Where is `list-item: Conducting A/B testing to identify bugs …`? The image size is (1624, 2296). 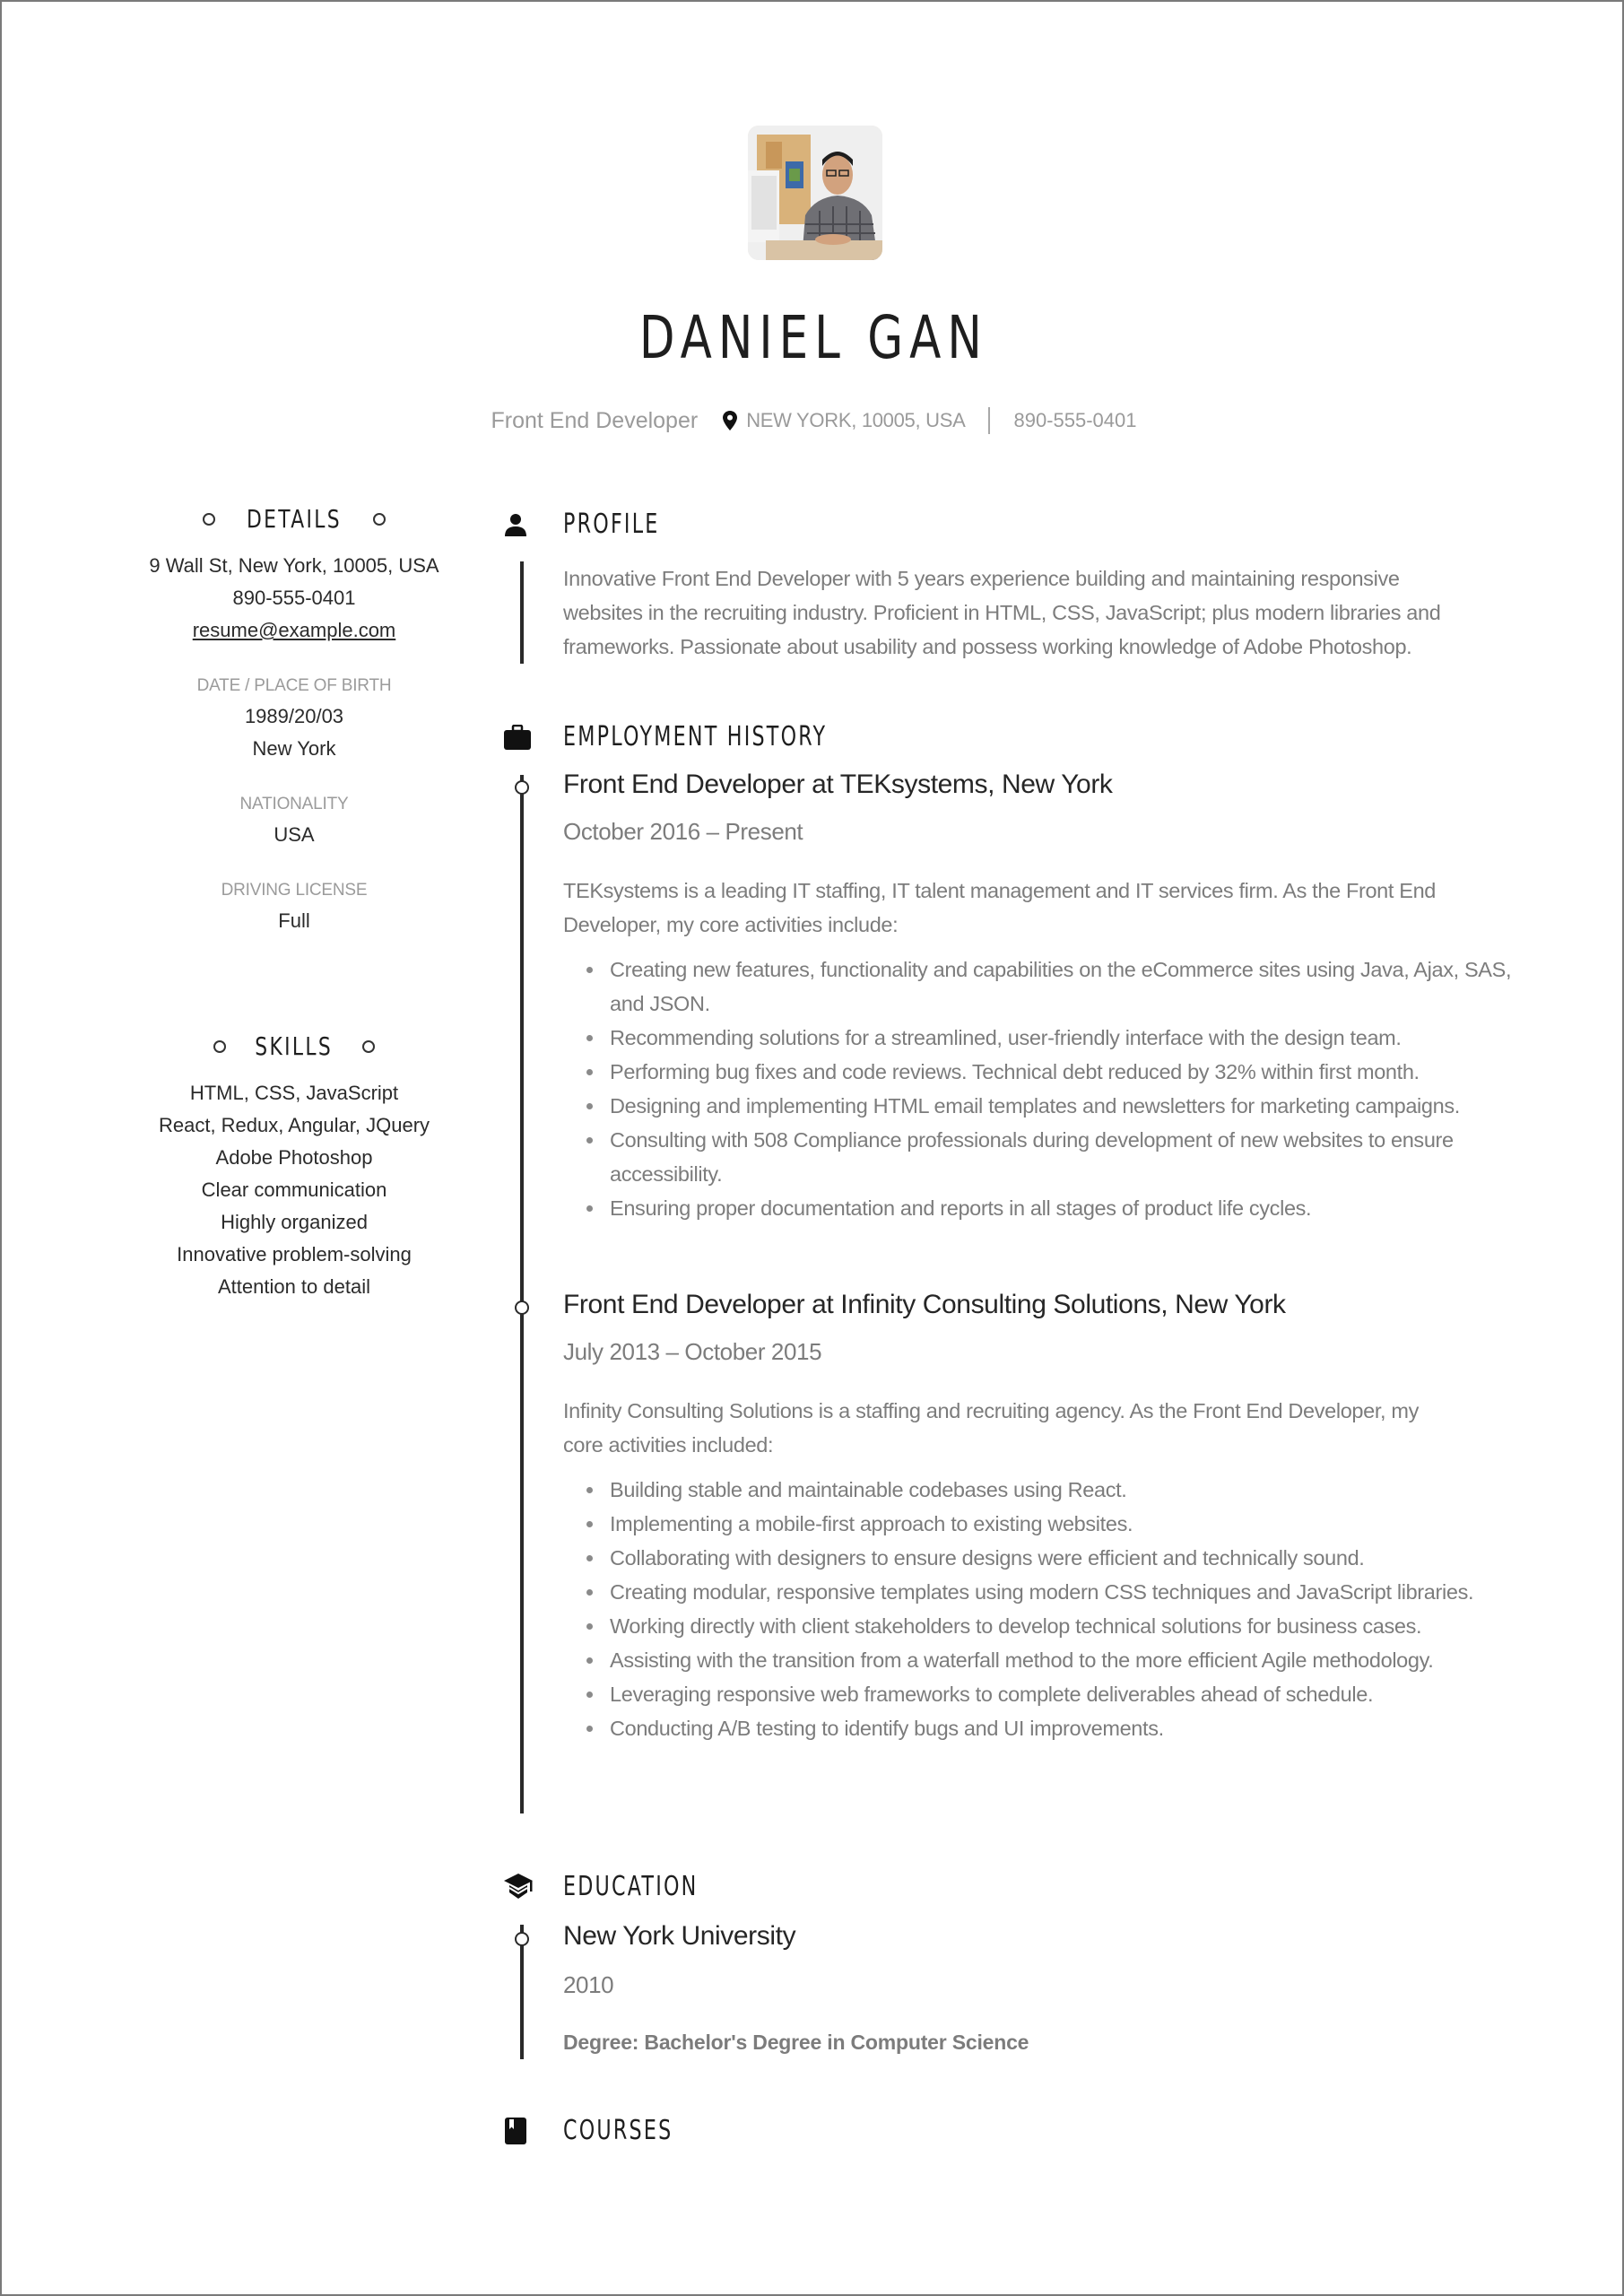 list-item: Conducting A/B testing to identify bugs … is located at coordinates (1064, 1728).